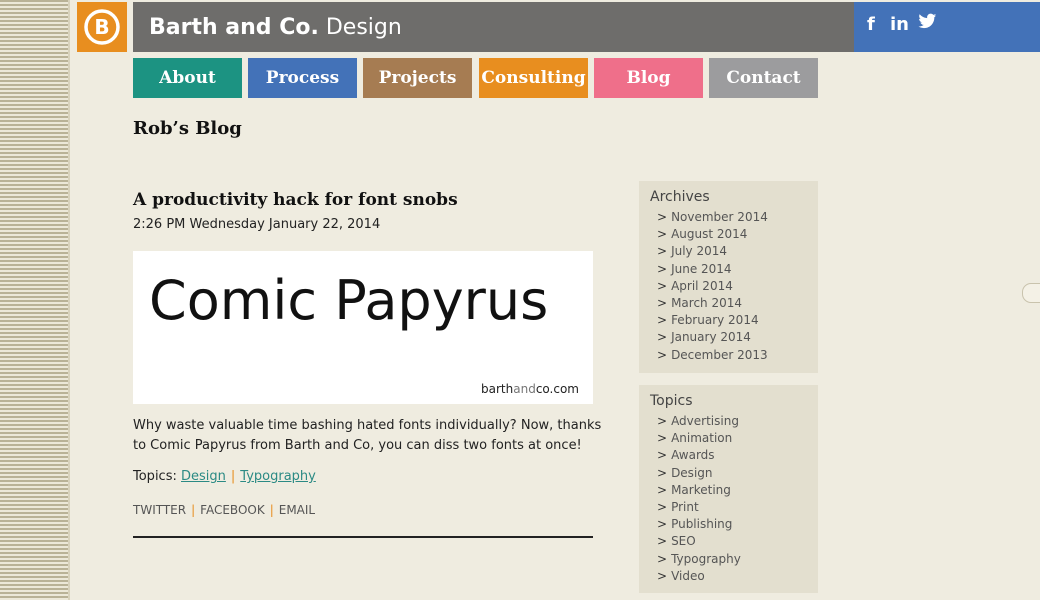 The image size is (1040, 600). Describe the element at coordinates (737, 269) in the screenshot. I see `archive-item: > June 2014` at that location.